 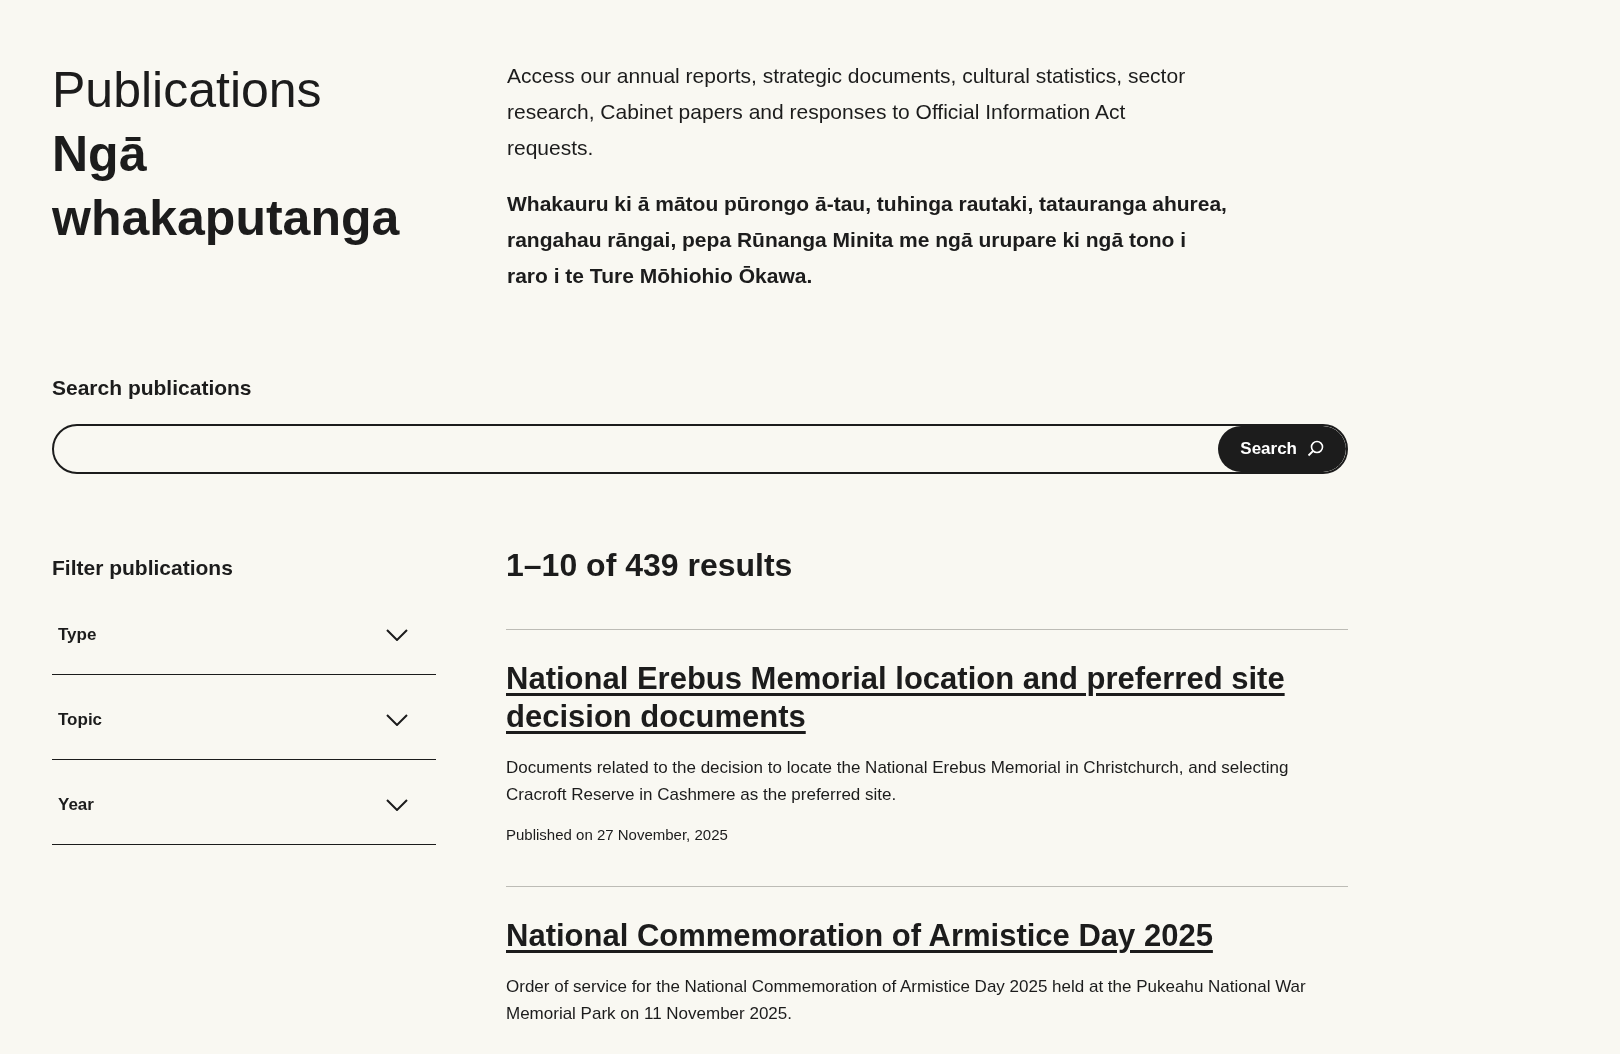 What do you see at coordinates (244, 802) in the screenshot?
I see `filter-dropdown: Year` at bounding box center [244, 802].